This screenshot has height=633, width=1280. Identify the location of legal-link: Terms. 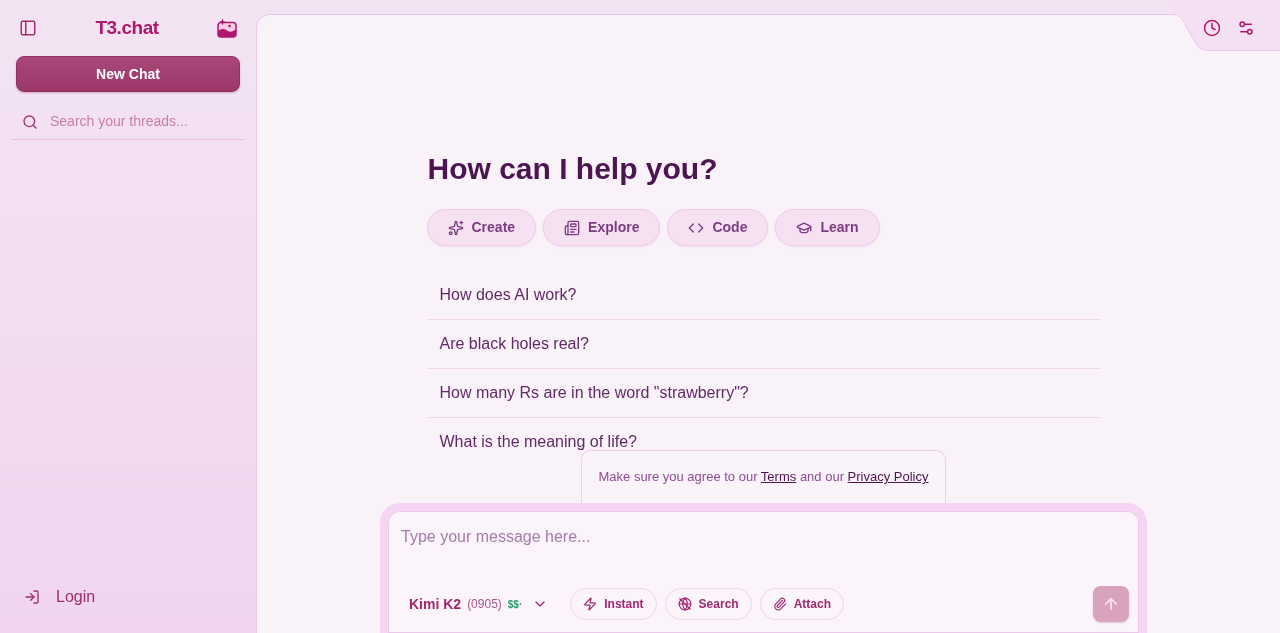
(778, 476).